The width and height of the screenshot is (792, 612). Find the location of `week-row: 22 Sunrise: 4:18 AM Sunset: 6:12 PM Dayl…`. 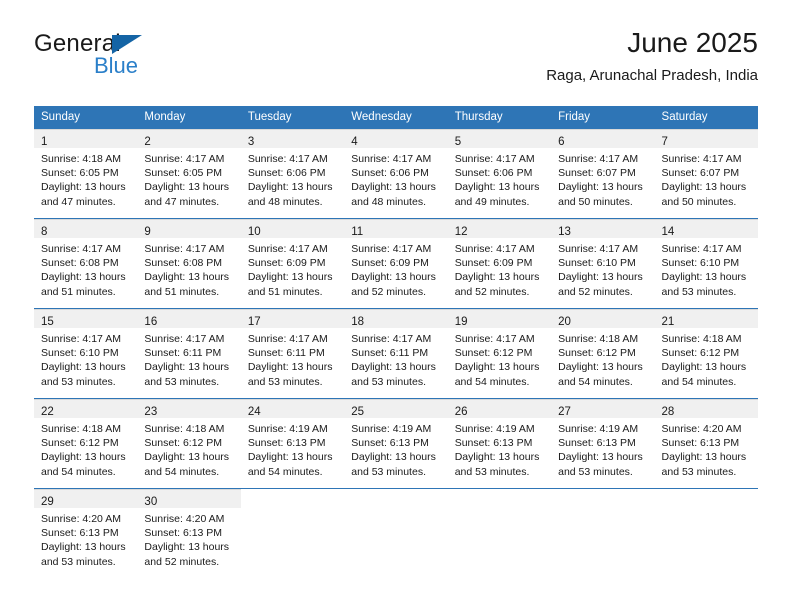

week-row: 22 Sunrise: 4:18 AM Sunset: 6:12 PM Dayl… is located at coordinates (396, 443).